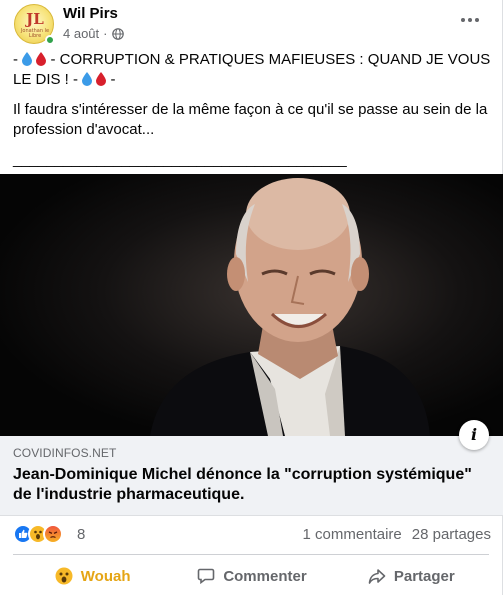 This screenshot has height=595, width=503. Describe the element at coordinates (352, 534) in the screenshot. I see `comment-count: 1 commentaire` at that location.